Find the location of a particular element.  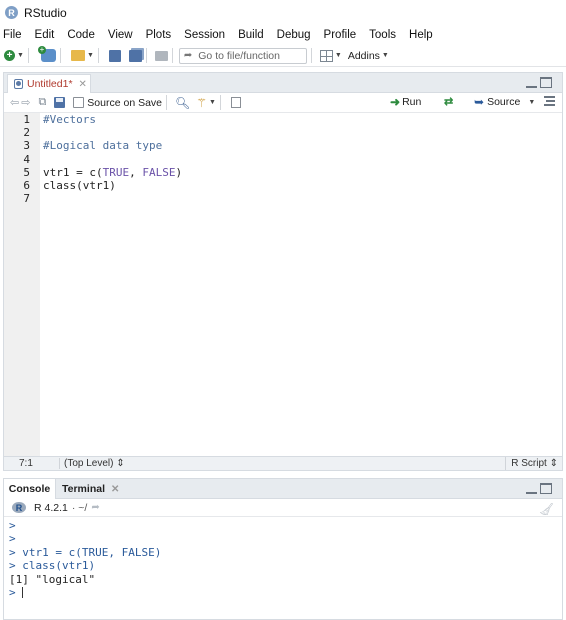

code-token: TRUE is located at coordinates (116, 172).